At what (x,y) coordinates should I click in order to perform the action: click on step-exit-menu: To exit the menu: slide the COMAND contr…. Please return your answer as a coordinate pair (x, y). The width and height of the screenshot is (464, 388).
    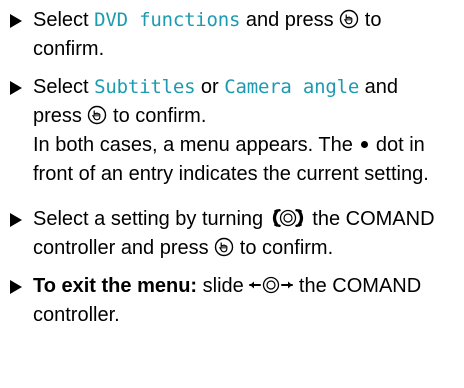
    Looking at the image, I should click on (231, 301).